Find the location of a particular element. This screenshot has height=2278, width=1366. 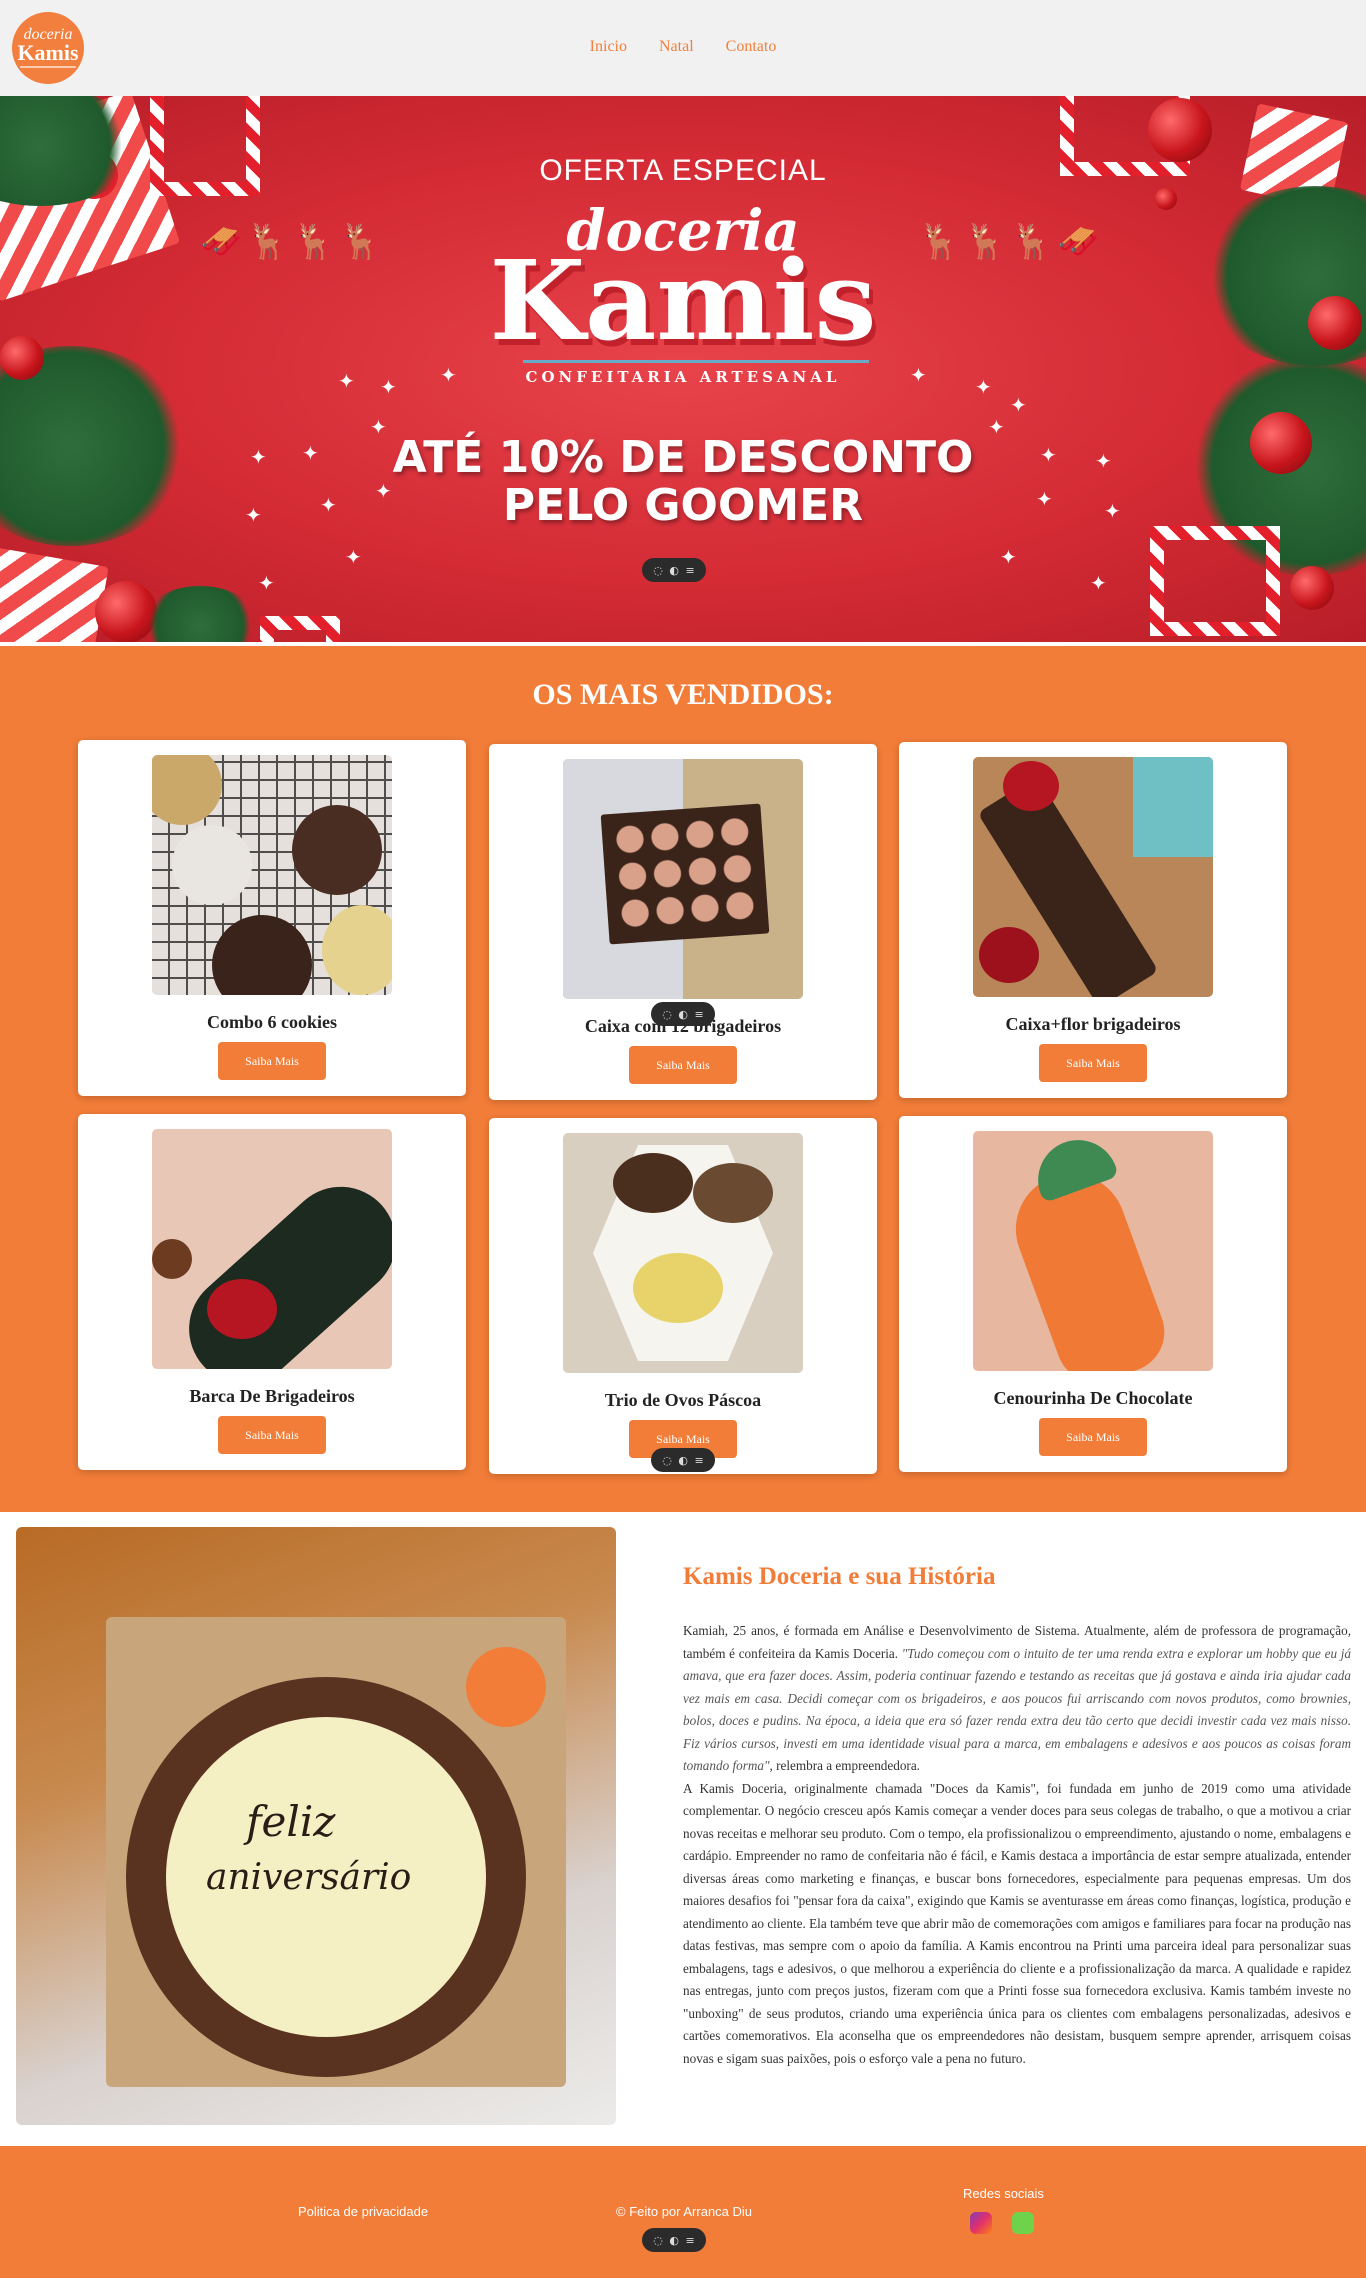

gift-box-decoration is located at coordinates (54, 594).